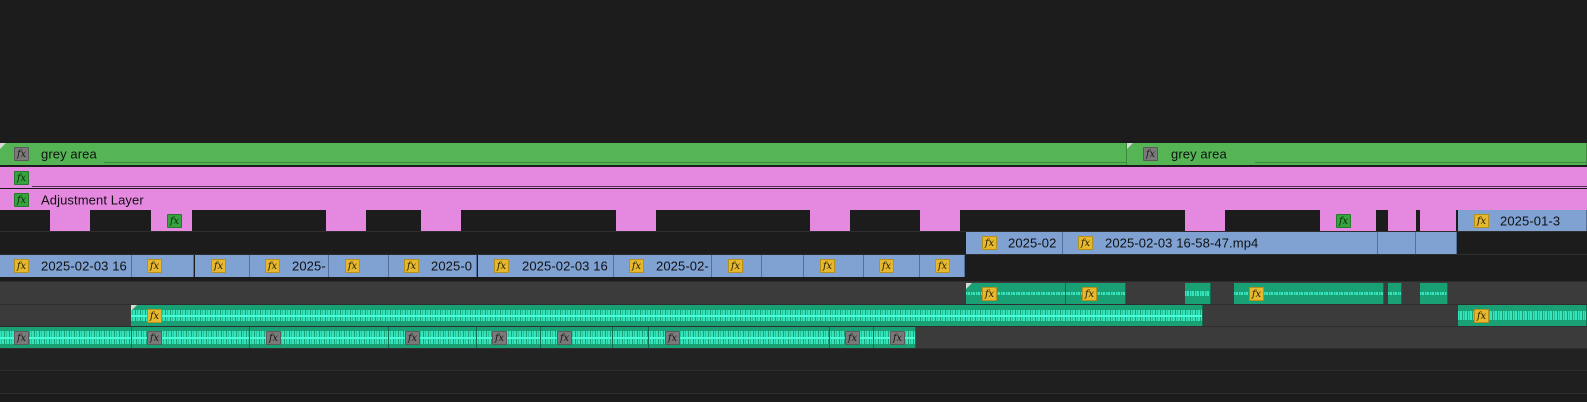 The height and width of the screenshot is (402, 1587). Describe the element at coordinates (92, 199) in the screenshot. I see `clip-label: Adjustment Layer` at that location.